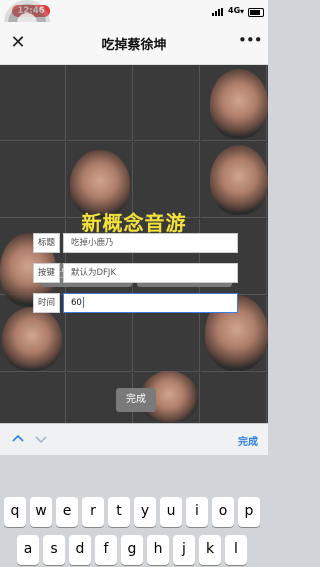 The image size is (320, 567). I want to click on keys-input: 默认为DFJK, so click(150, 273).